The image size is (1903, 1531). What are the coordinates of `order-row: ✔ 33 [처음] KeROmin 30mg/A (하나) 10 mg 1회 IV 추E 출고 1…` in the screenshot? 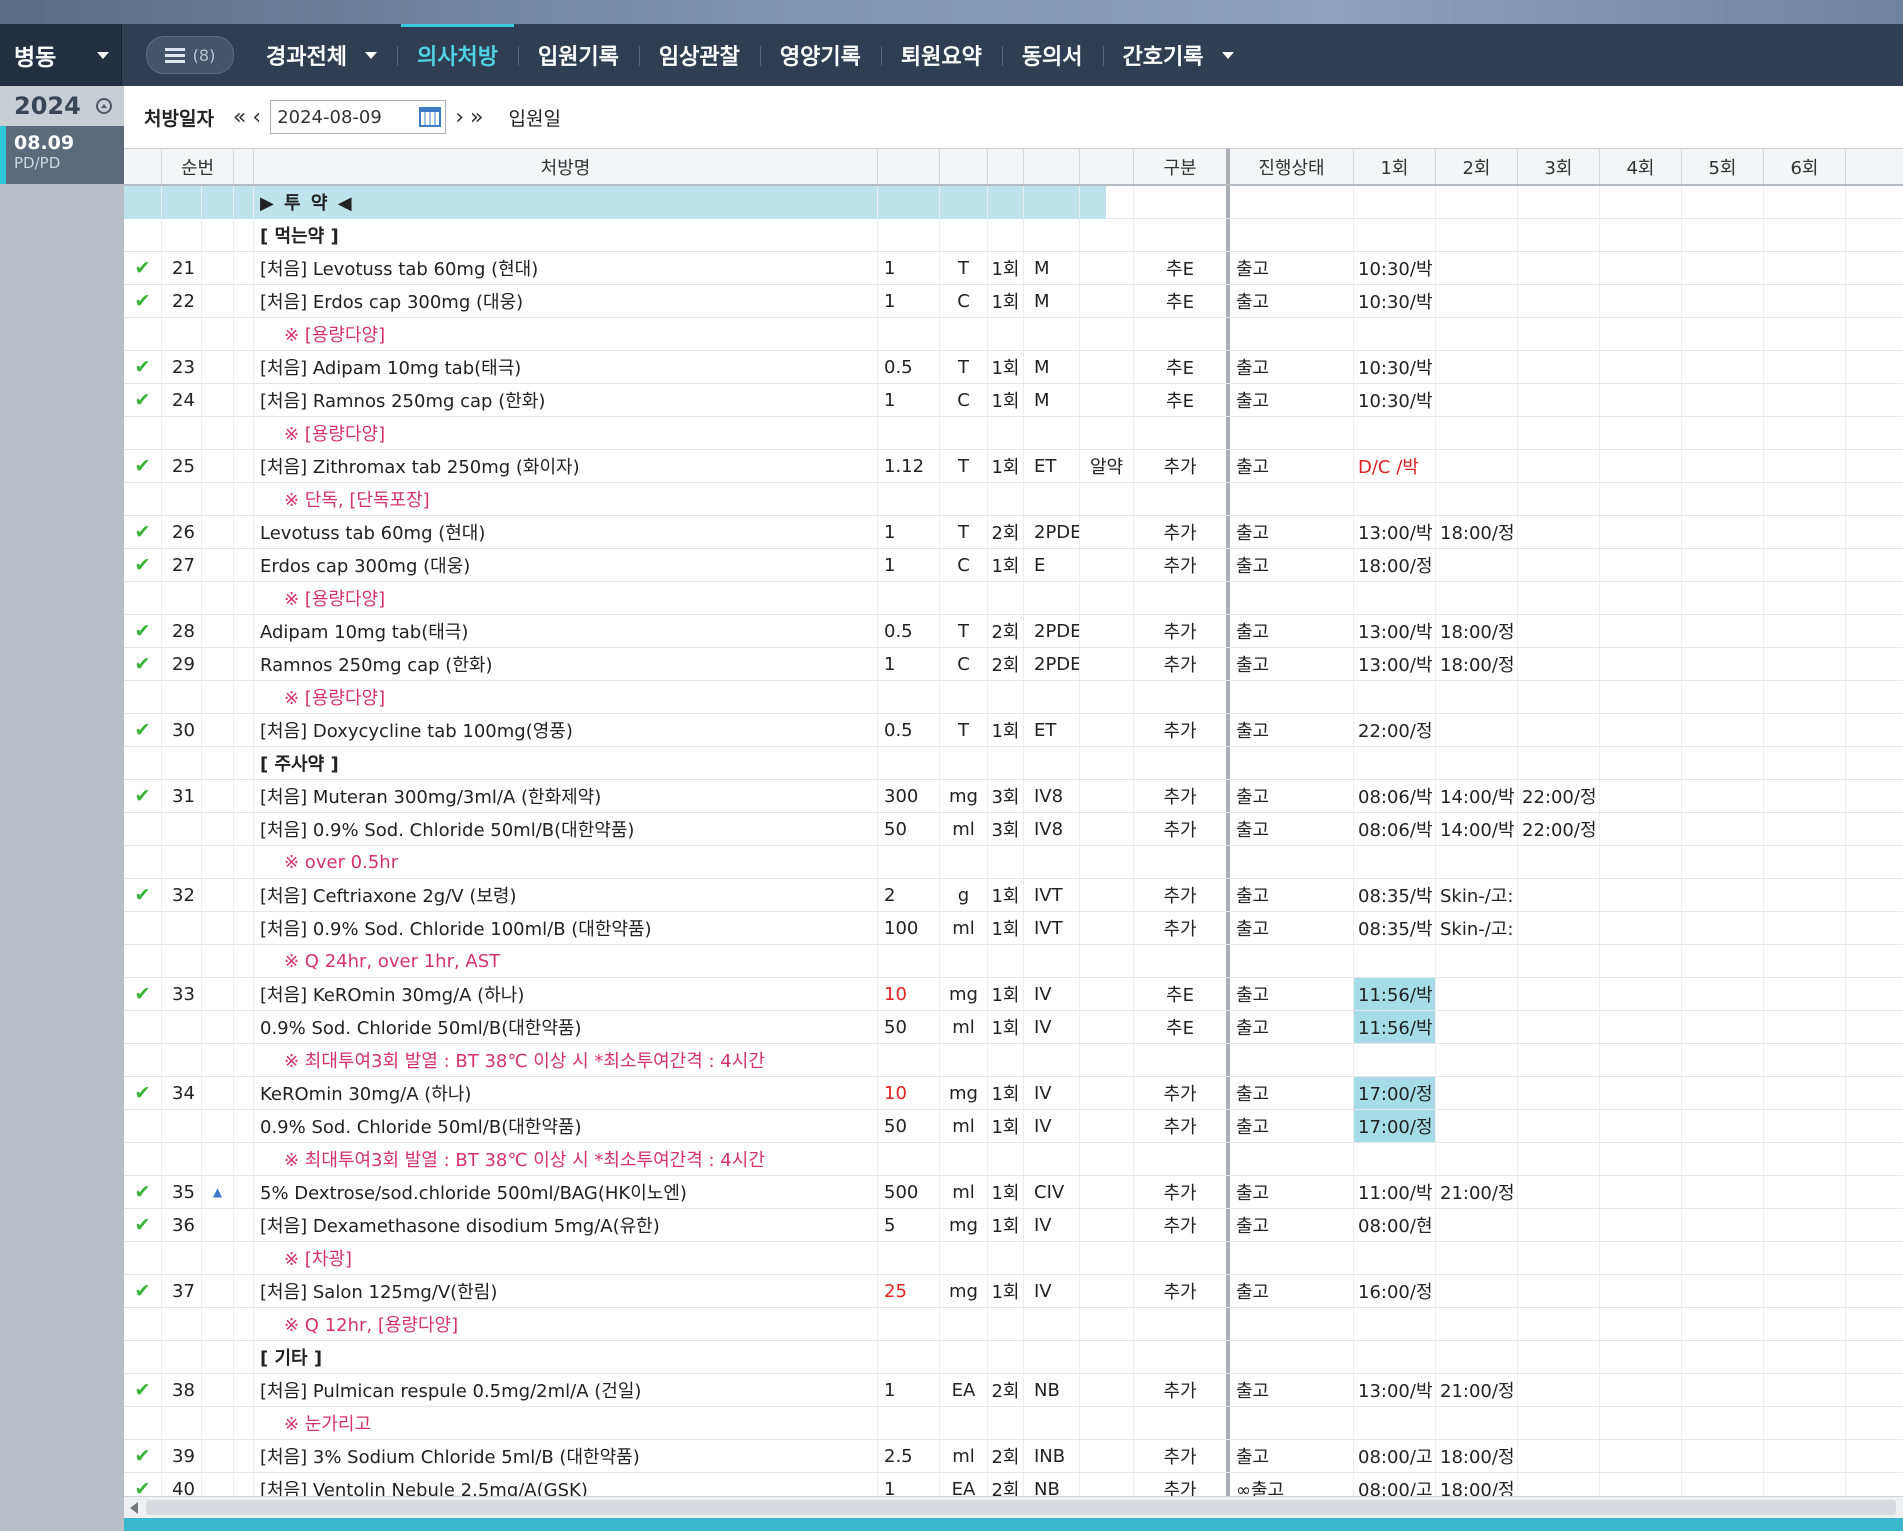 It's located at (1013, 994).